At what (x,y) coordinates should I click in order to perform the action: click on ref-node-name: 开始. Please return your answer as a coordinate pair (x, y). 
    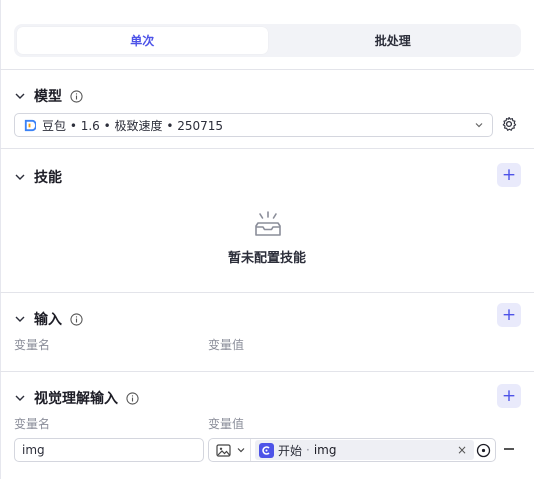
    Looking at the image, I should click on (290, 450).